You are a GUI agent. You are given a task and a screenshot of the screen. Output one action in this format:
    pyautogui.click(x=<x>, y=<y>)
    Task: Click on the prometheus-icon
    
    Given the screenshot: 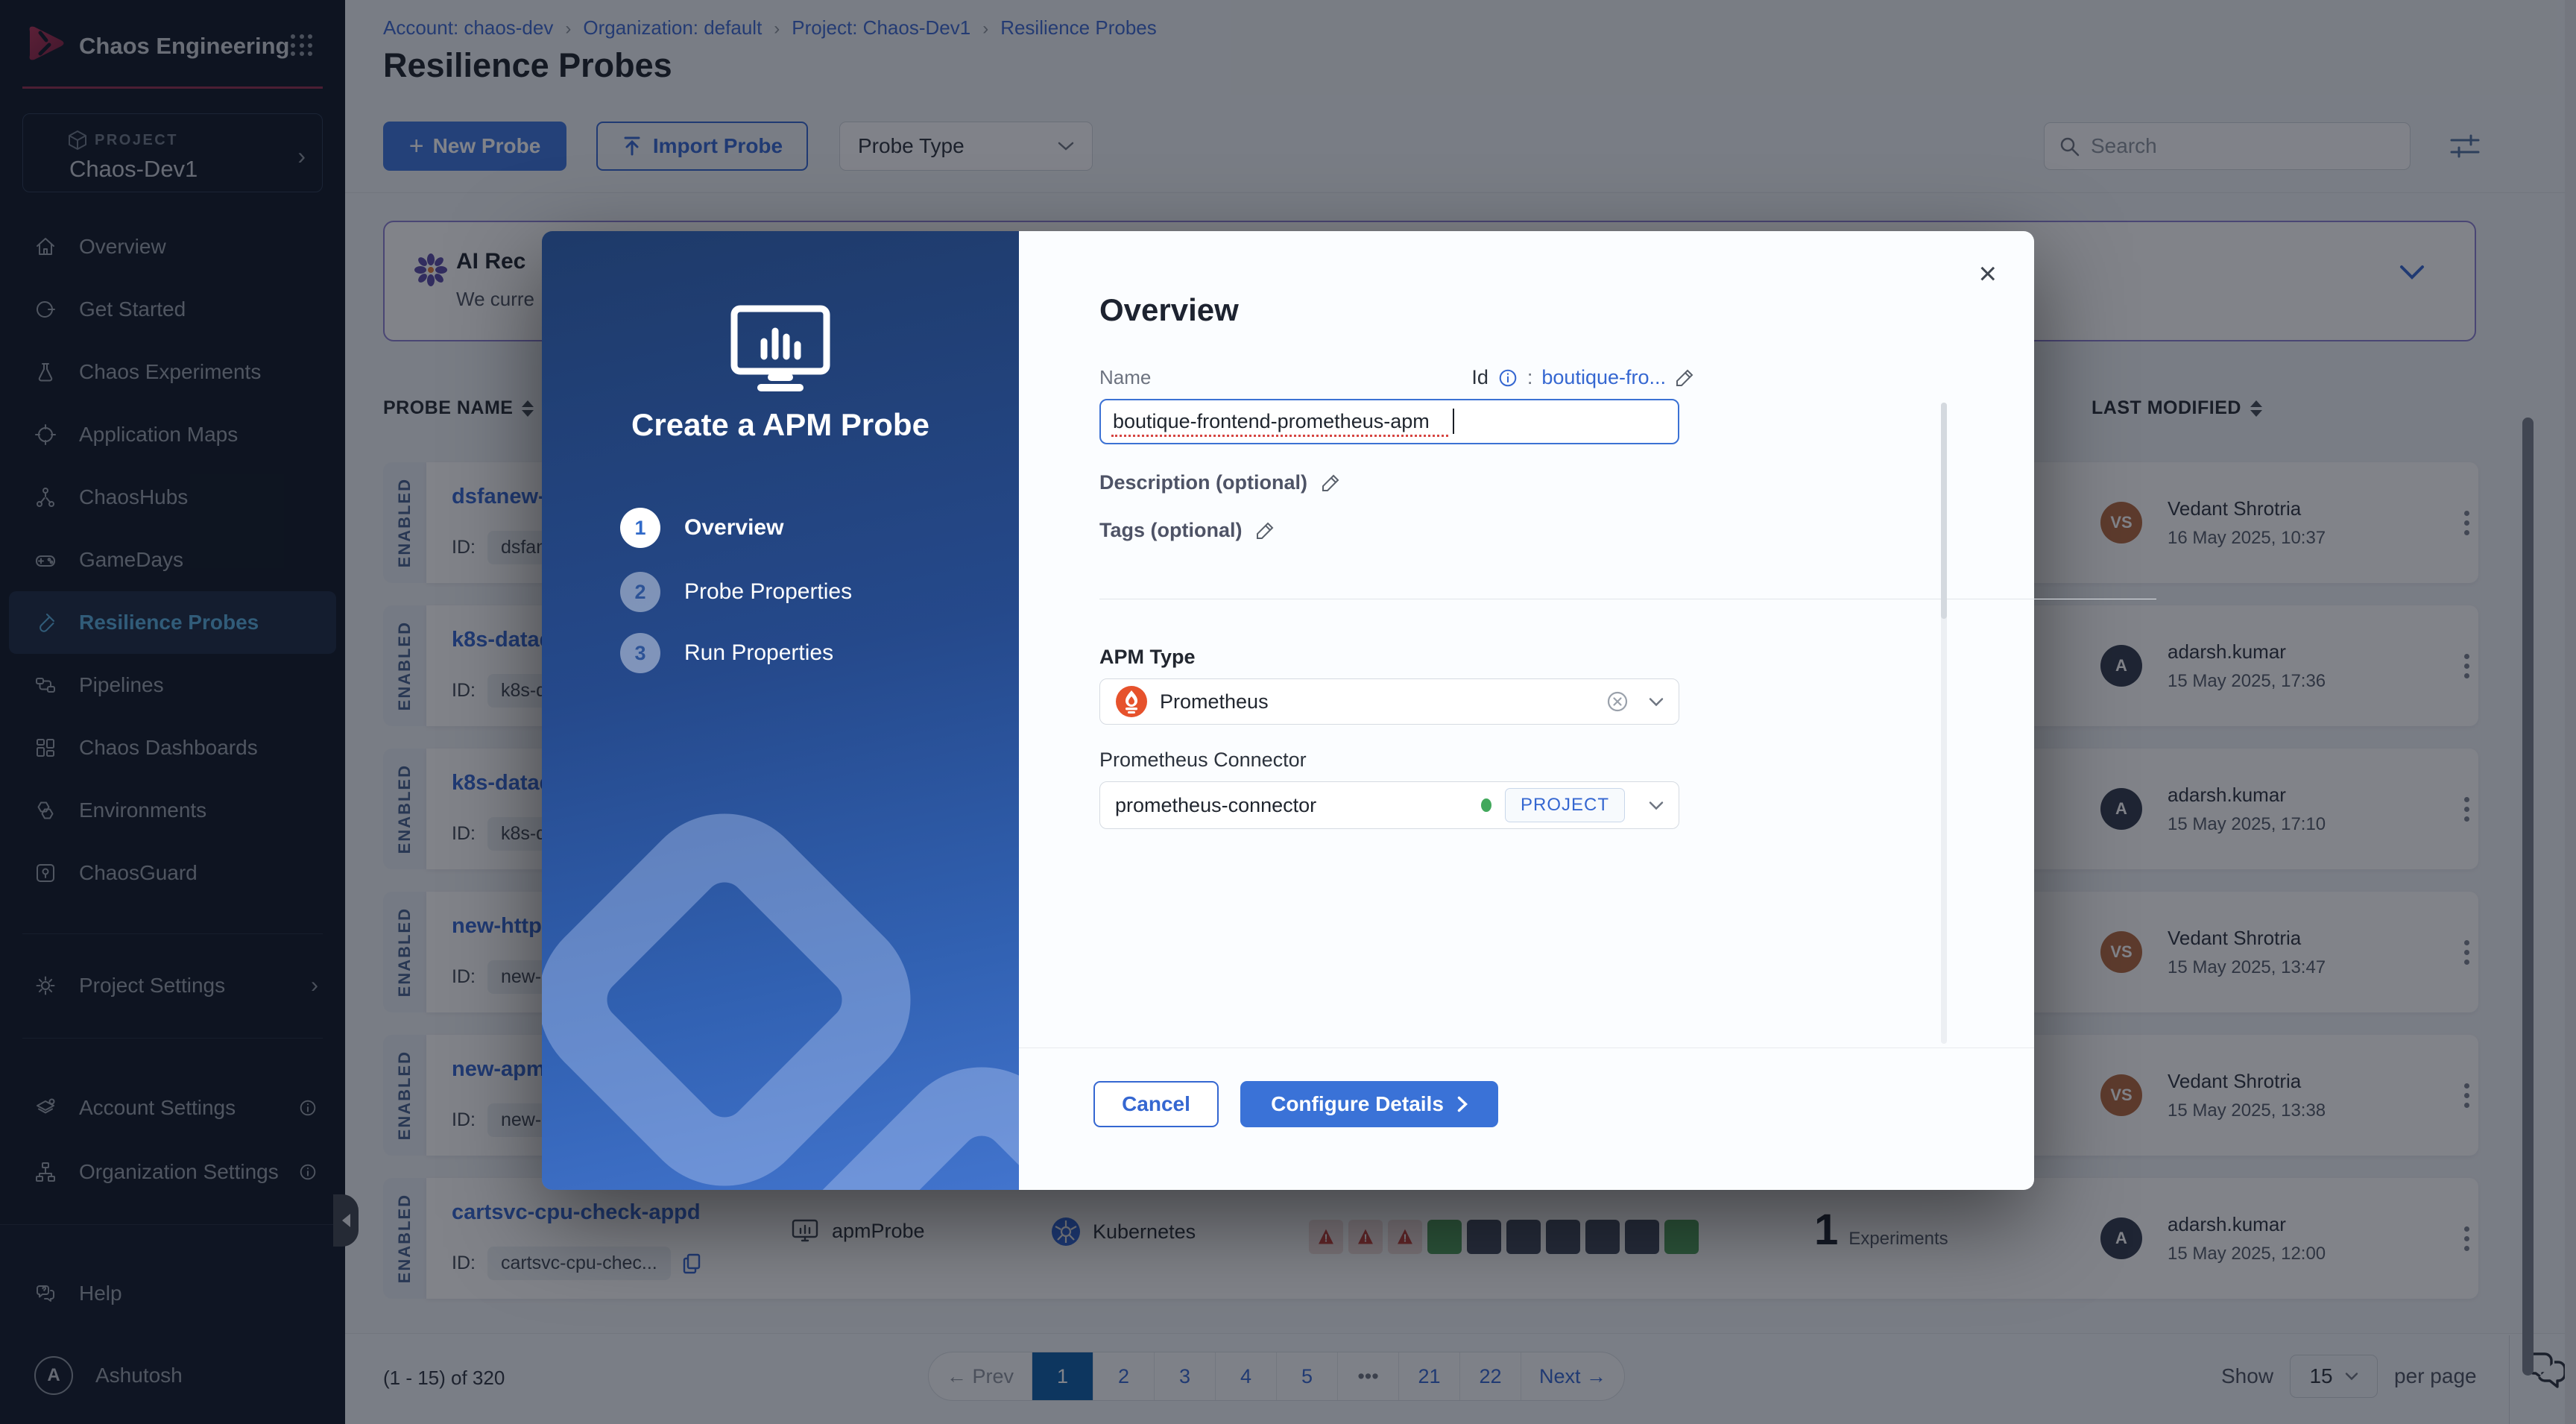 What is the action you would take?
    pyautogui.click(x=1132, y=701)
    